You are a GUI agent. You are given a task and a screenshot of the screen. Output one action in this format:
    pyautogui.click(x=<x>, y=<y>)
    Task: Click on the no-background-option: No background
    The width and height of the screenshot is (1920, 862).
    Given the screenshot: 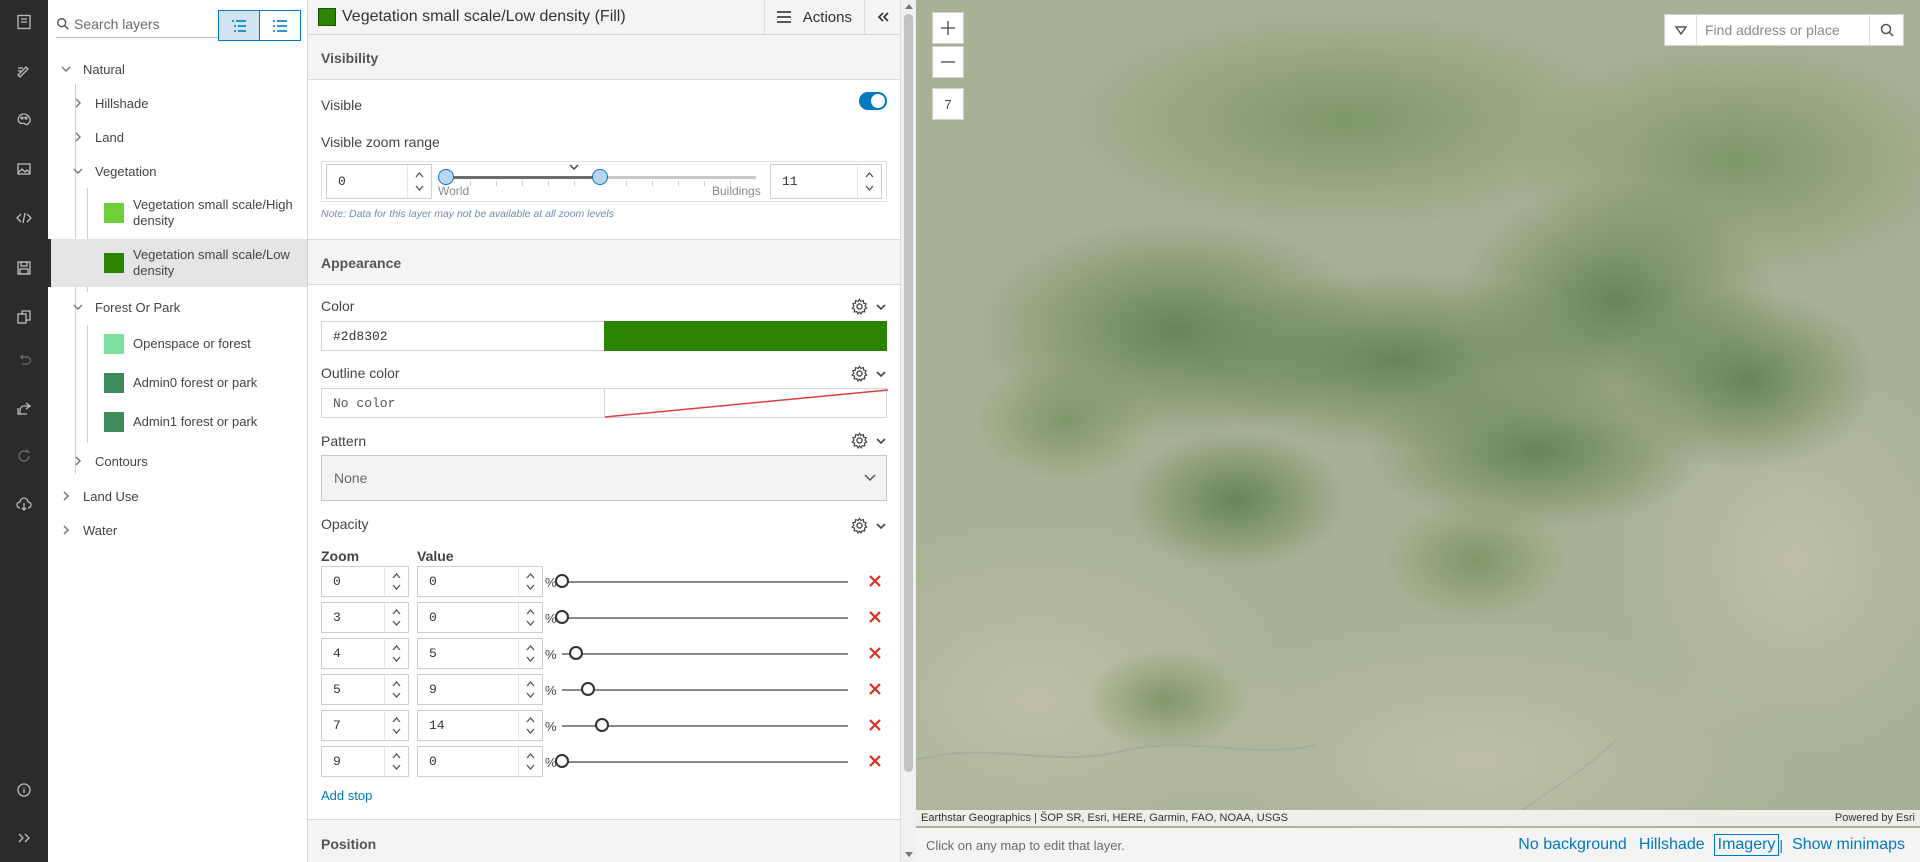 What is the action you would take?
    pyautogui.click(x=1572, y=845)
    